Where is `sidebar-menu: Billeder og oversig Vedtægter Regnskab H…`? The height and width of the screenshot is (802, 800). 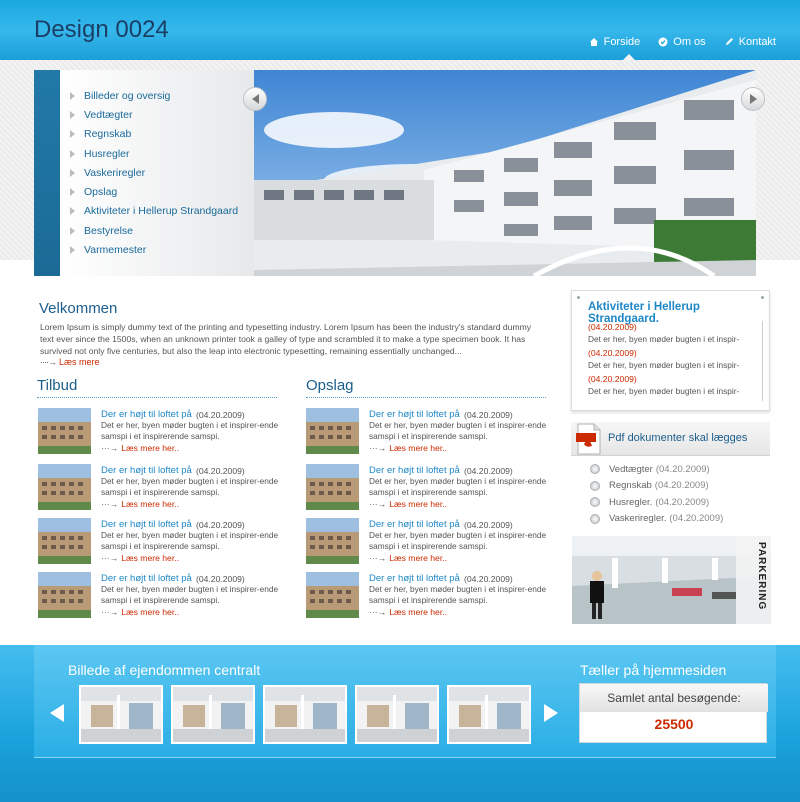 sidebar-menu: Billeder og oversig Vedtægter Regnskab H… is located at coordinates (167, 173).